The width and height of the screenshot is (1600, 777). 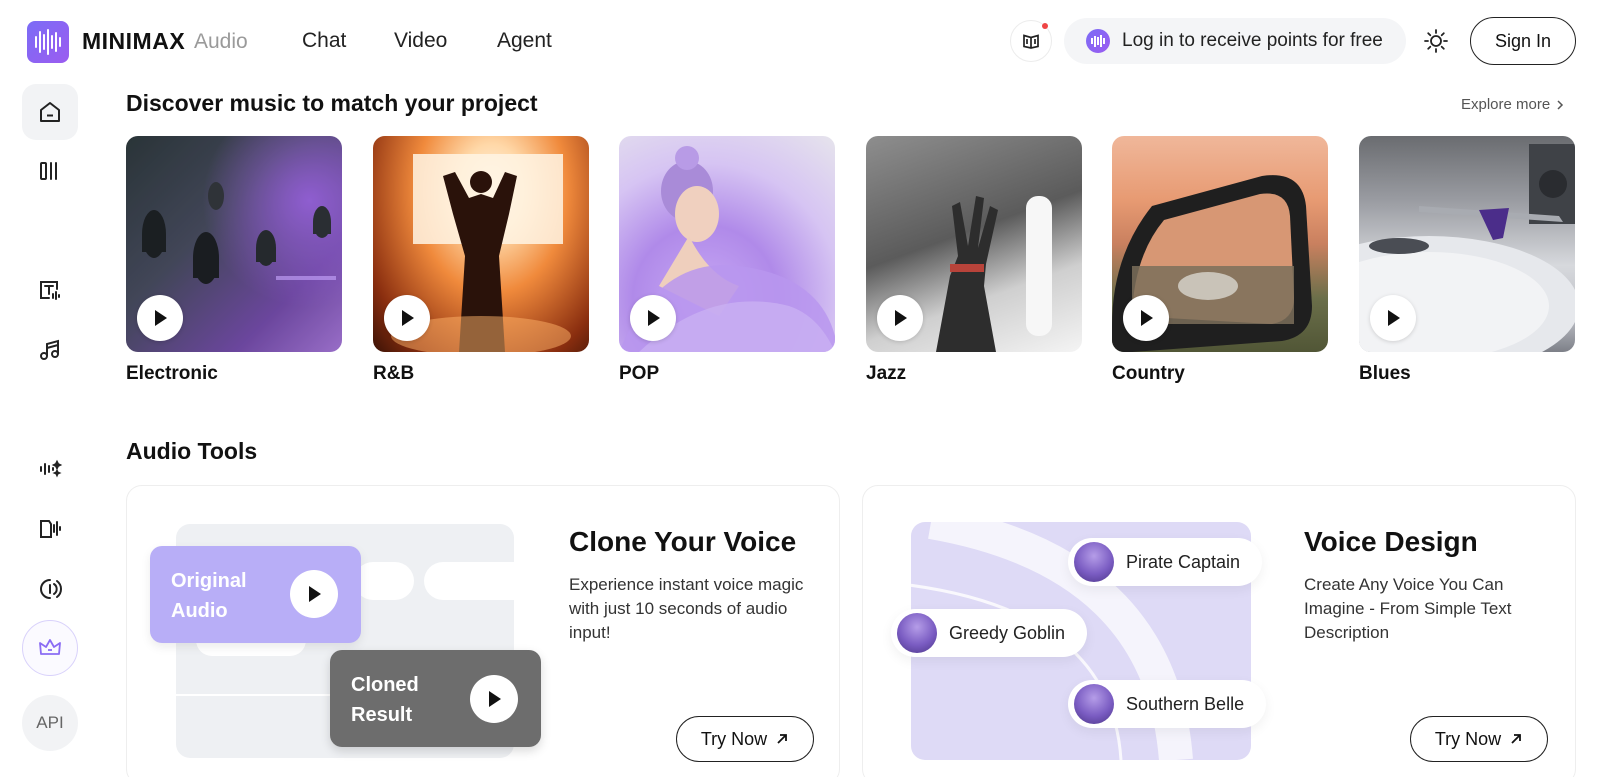 What do you see at coordinates (1385, 373) in the screenshot?
I see `genre-label-blues: Blues` at bounding box center [1385, 373].